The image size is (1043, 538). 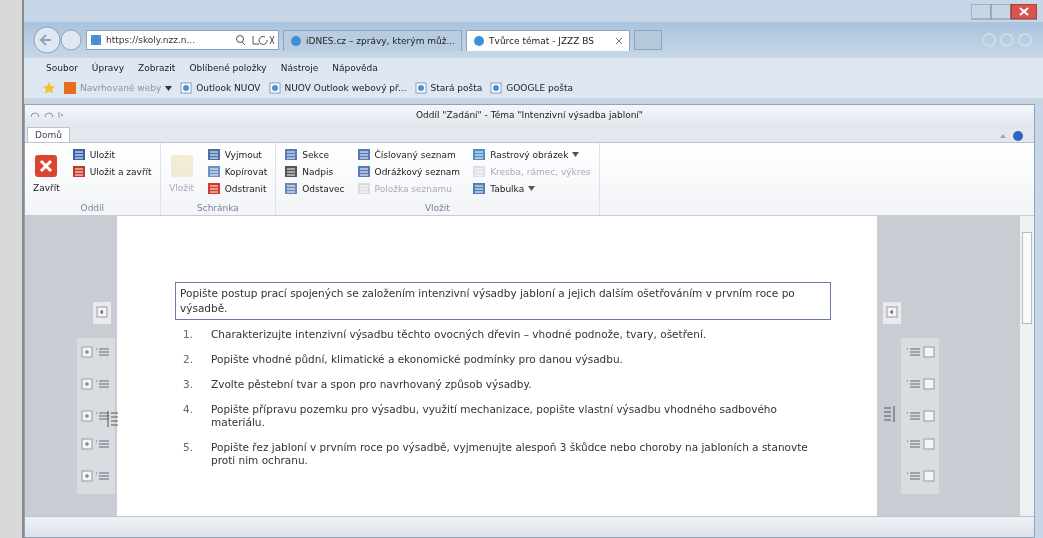 What do you see at coordinates (107, 68) in the screenshot?
I see `menu-item: Úpravy` at bounding box center [107, 68].